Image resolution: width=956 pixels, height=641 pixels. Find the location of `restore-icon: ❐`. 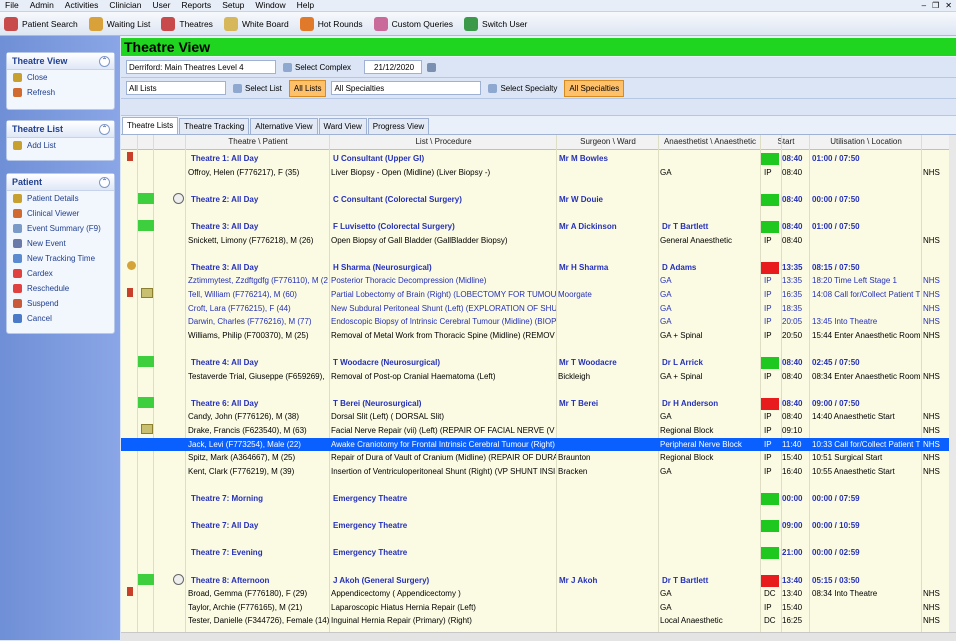

restore-icon: ❐ is located at coordinates (935, 5).